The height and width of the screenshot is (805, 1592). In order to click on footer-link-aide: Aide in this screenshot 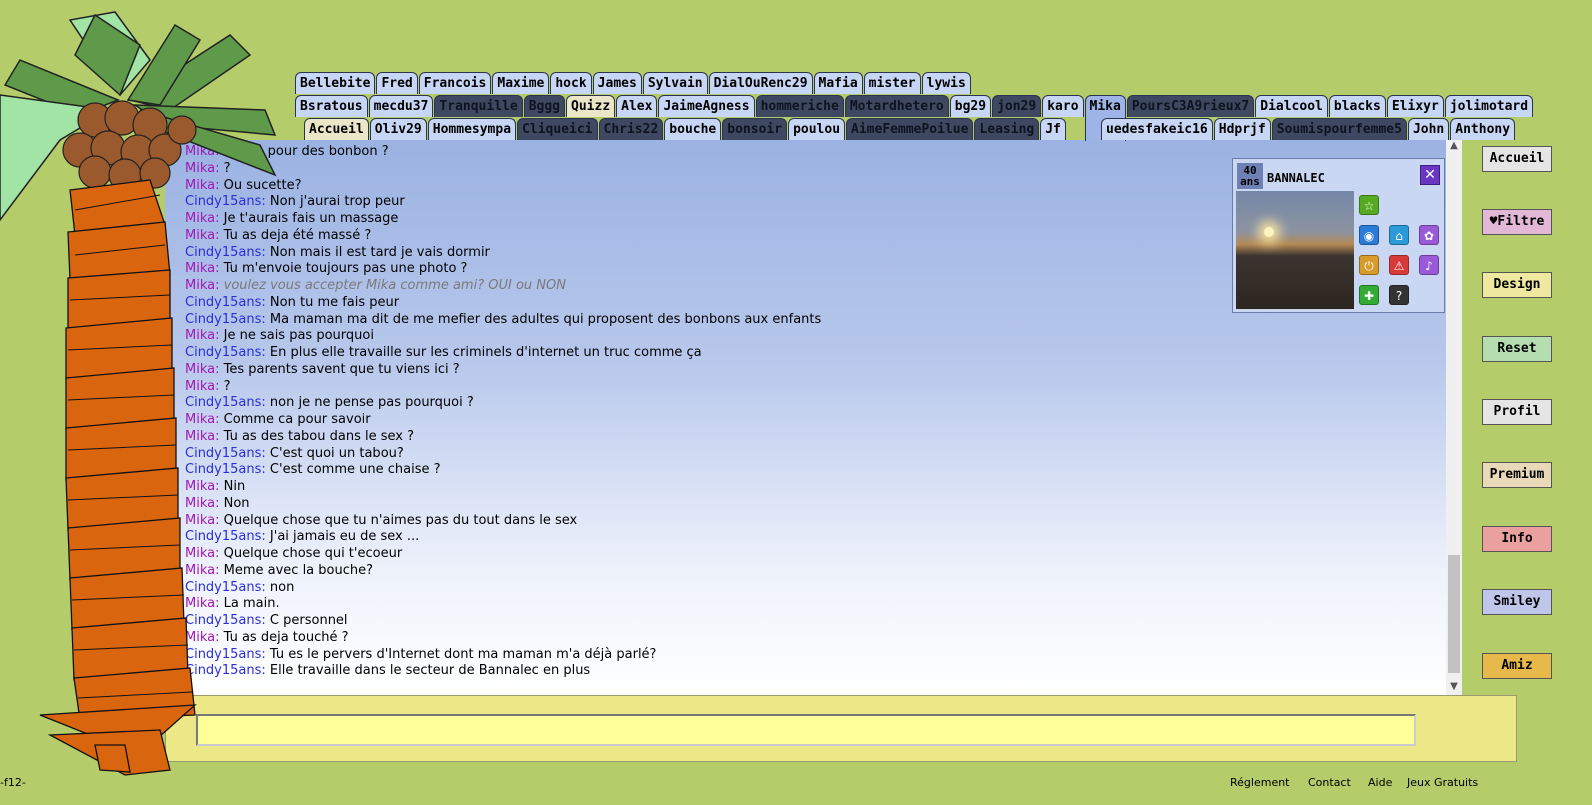, I will do `click(1380, 782)`.